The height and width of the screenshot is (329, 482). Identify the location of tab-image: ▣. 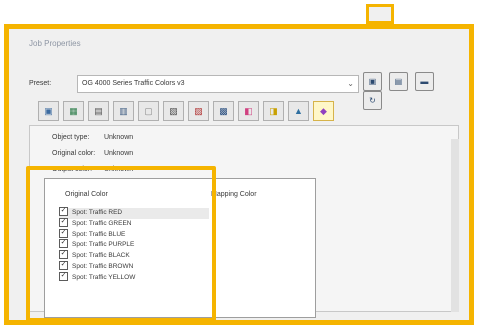
(48, 111).